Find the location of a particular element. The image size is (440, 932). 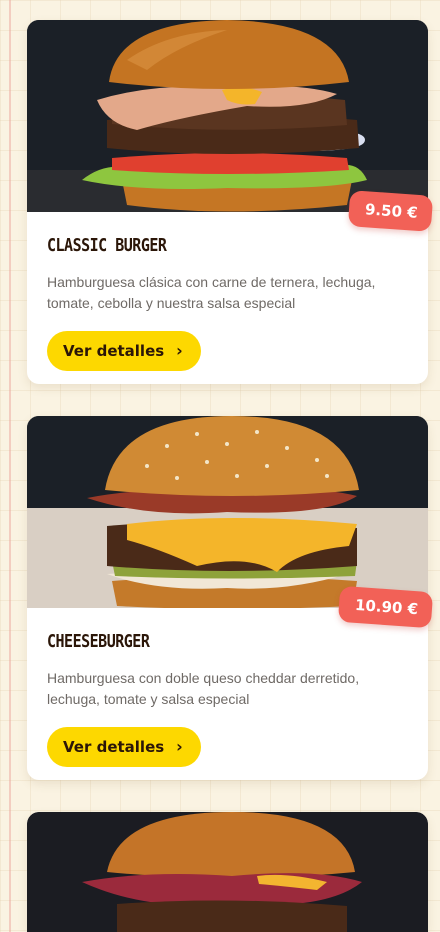

product-image-partial is located at coordinates (227, 872).